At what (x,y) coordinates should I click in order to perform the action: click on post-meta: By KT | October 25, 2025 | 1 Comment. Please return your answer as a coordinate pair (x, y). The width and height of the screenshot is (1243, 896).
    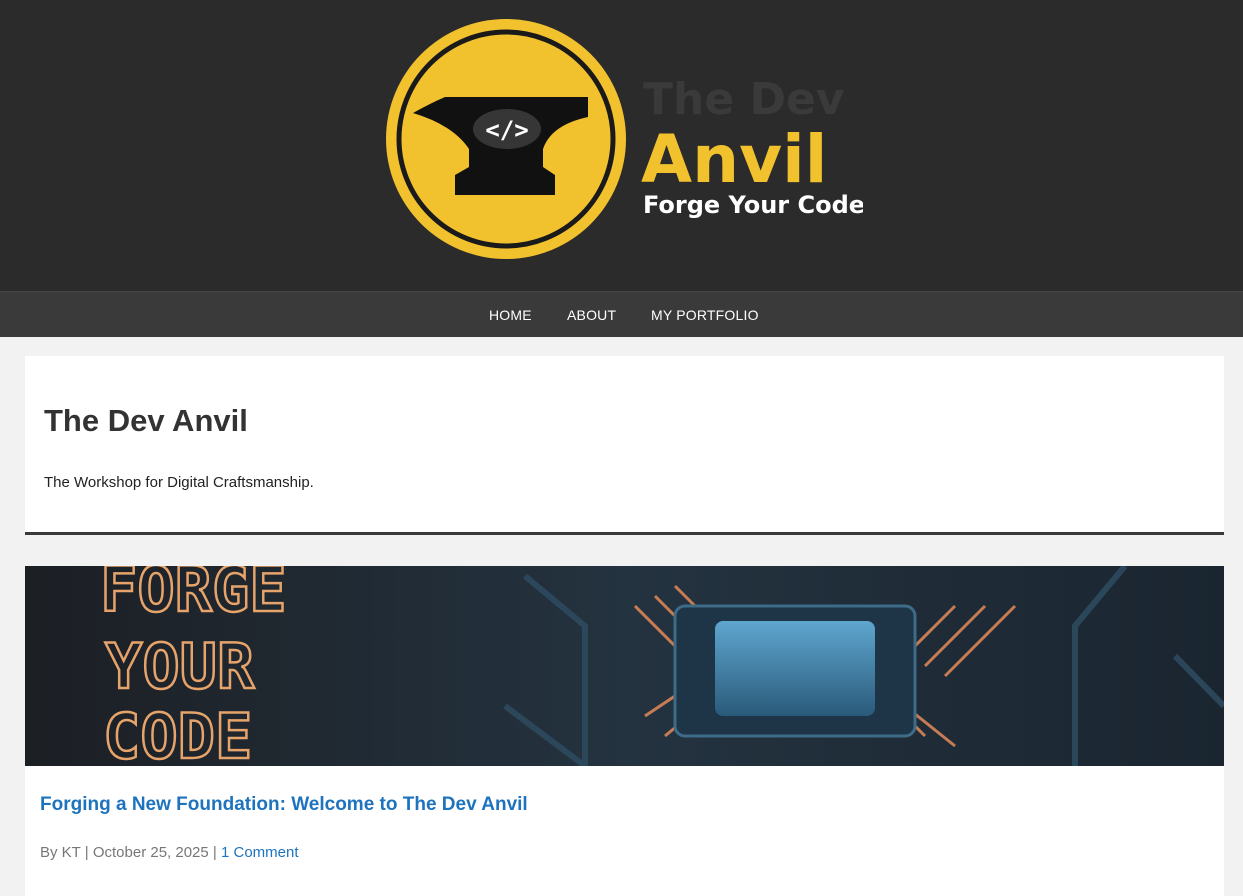
    Looking at the image, I should click on (169, 852).